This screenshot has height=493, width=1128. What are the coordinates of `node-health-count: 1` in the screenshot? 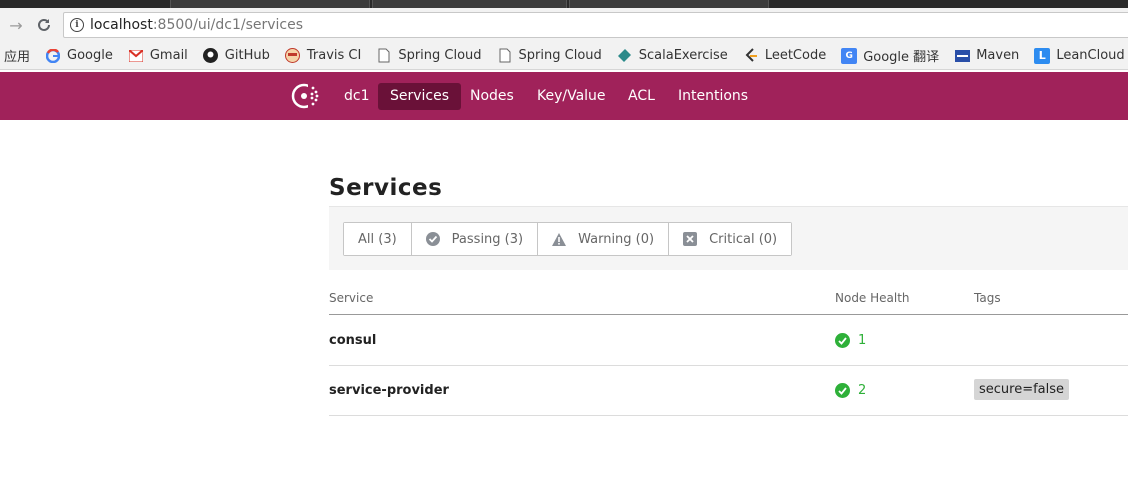 It's located at (862, 340).